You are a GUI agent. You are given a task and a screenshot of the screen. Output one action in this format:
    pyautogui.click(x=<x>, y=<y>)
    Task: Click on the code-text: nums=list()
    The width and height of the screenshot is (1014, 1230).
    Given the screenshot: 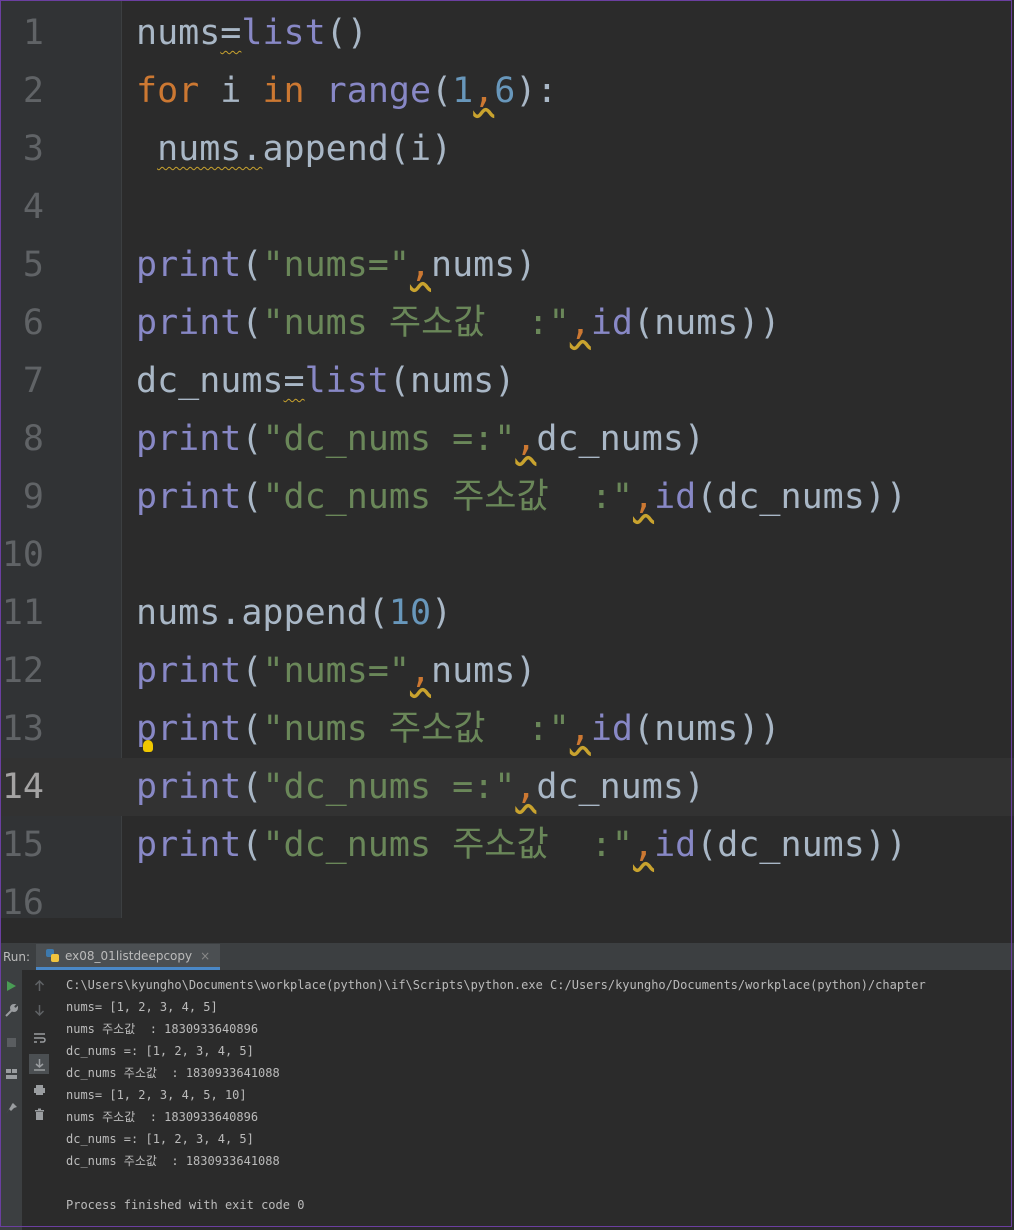 What is the action you would take?
    pyautogui.click(x=252, y=33)
    